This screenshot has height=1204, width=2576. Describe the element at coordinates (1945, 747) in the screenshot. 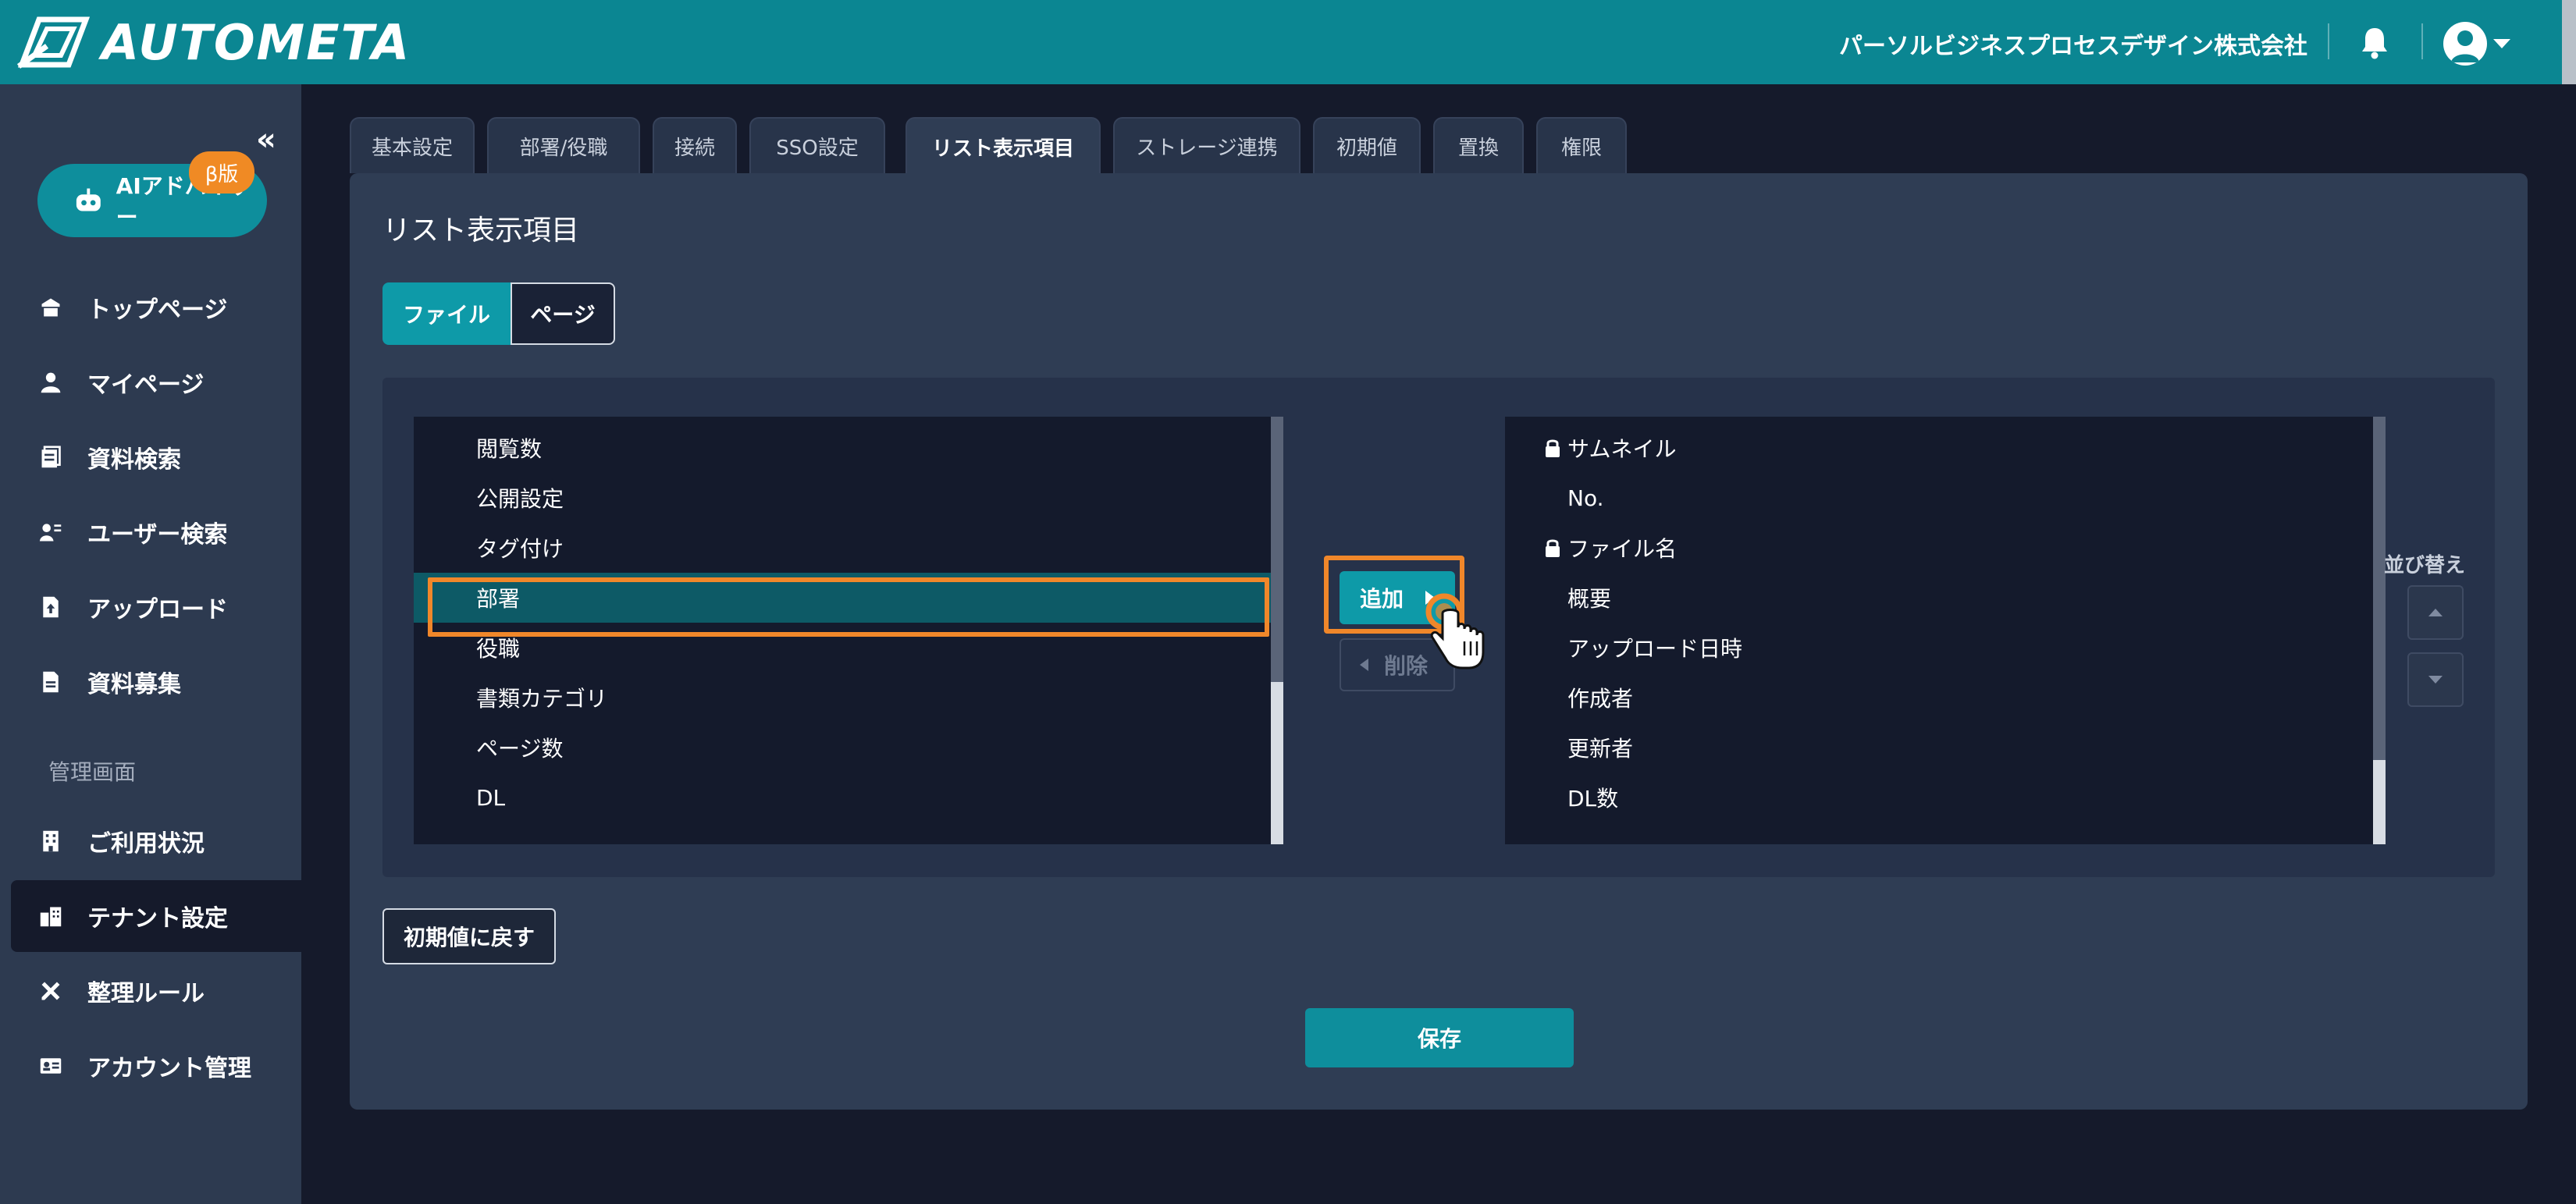

I see `list-item: 更新者` at that location.